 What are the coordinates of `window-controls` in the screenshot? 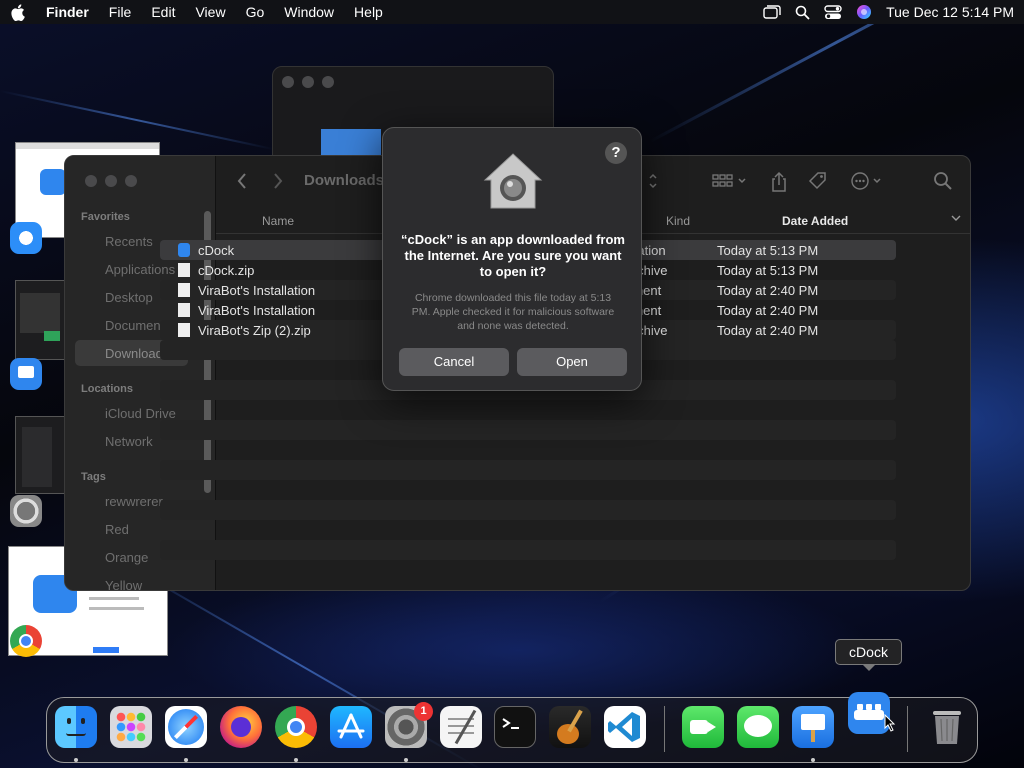 It's located at (308, 82).